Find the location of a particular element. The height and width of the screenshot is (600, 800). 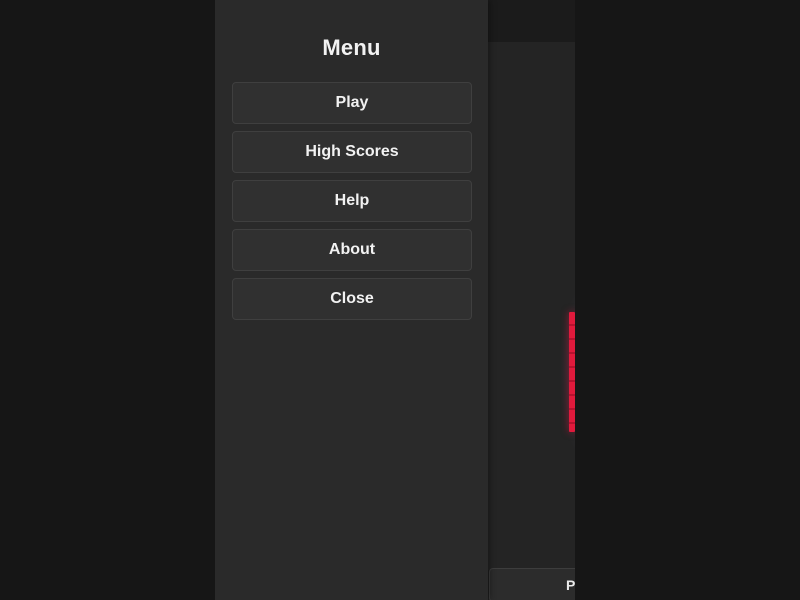

menu-list: Play High Scores Help About Close is located at coordinates (352, 204).